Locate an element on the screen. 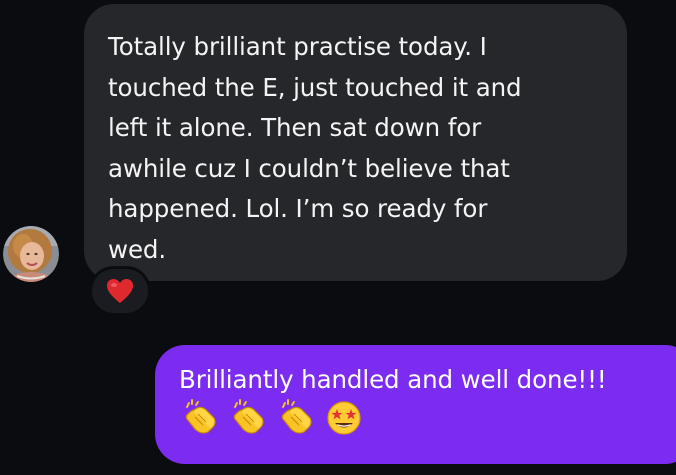  avatar-photo is located at coordinates (31, 254).